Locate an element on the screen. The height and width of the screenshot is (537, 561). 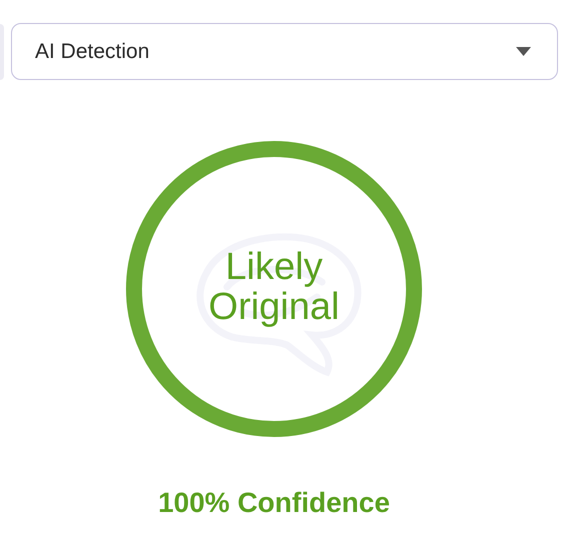
verdict-label: Likely Original is located at coordinates (274, 286).